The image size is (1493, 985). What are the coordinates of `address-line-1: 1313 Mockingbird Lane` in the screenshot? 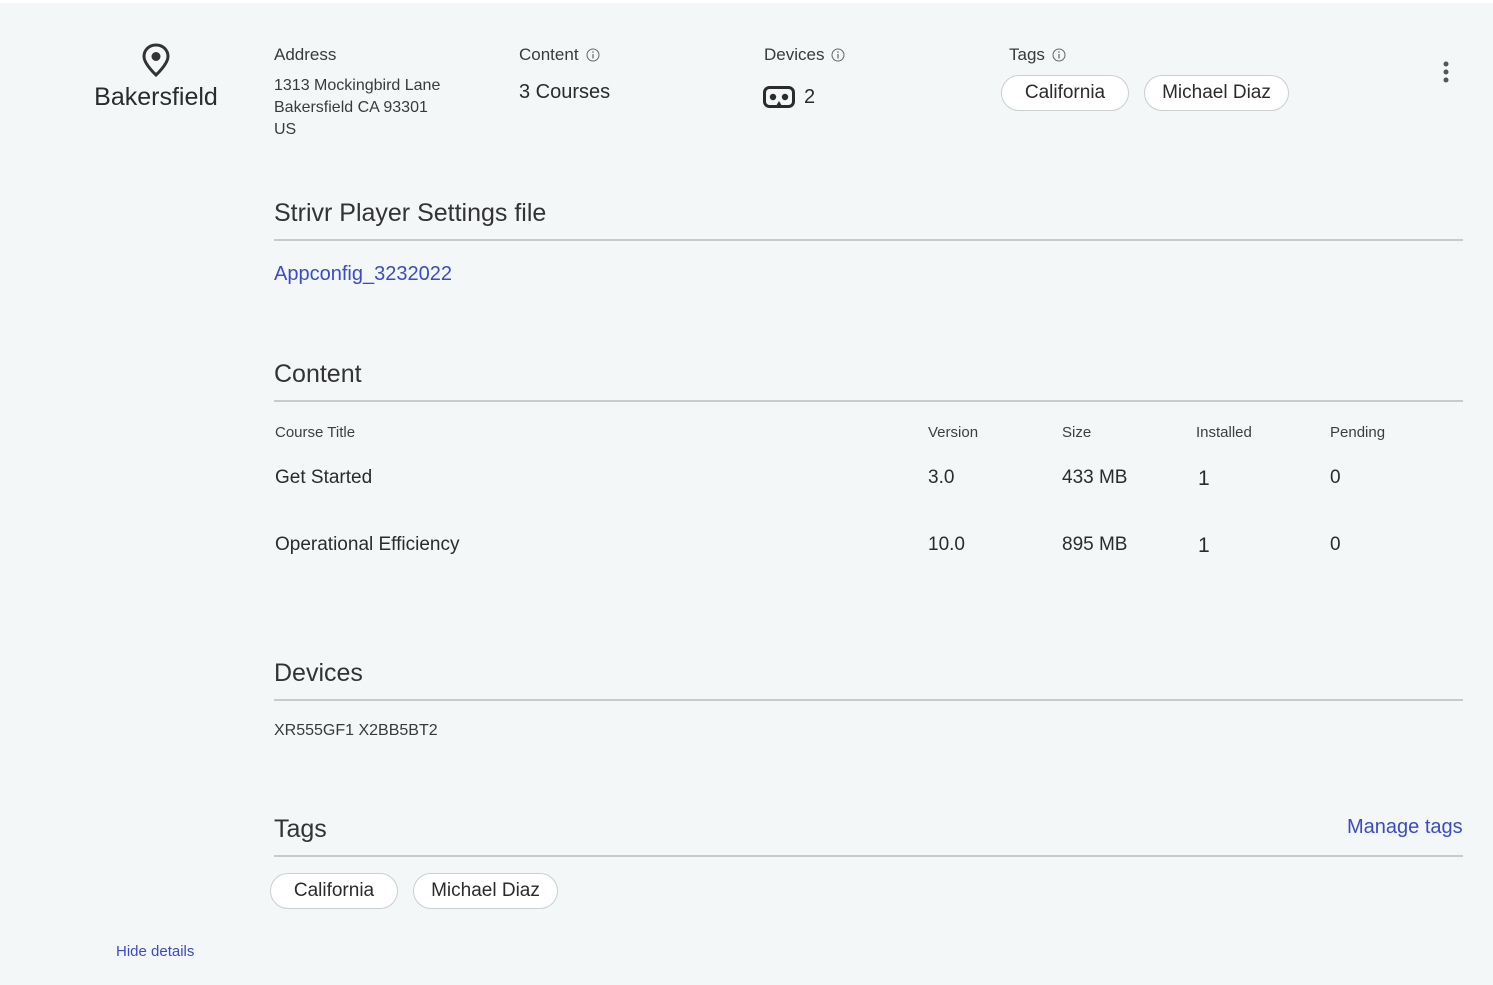 It's located at (357, 85).